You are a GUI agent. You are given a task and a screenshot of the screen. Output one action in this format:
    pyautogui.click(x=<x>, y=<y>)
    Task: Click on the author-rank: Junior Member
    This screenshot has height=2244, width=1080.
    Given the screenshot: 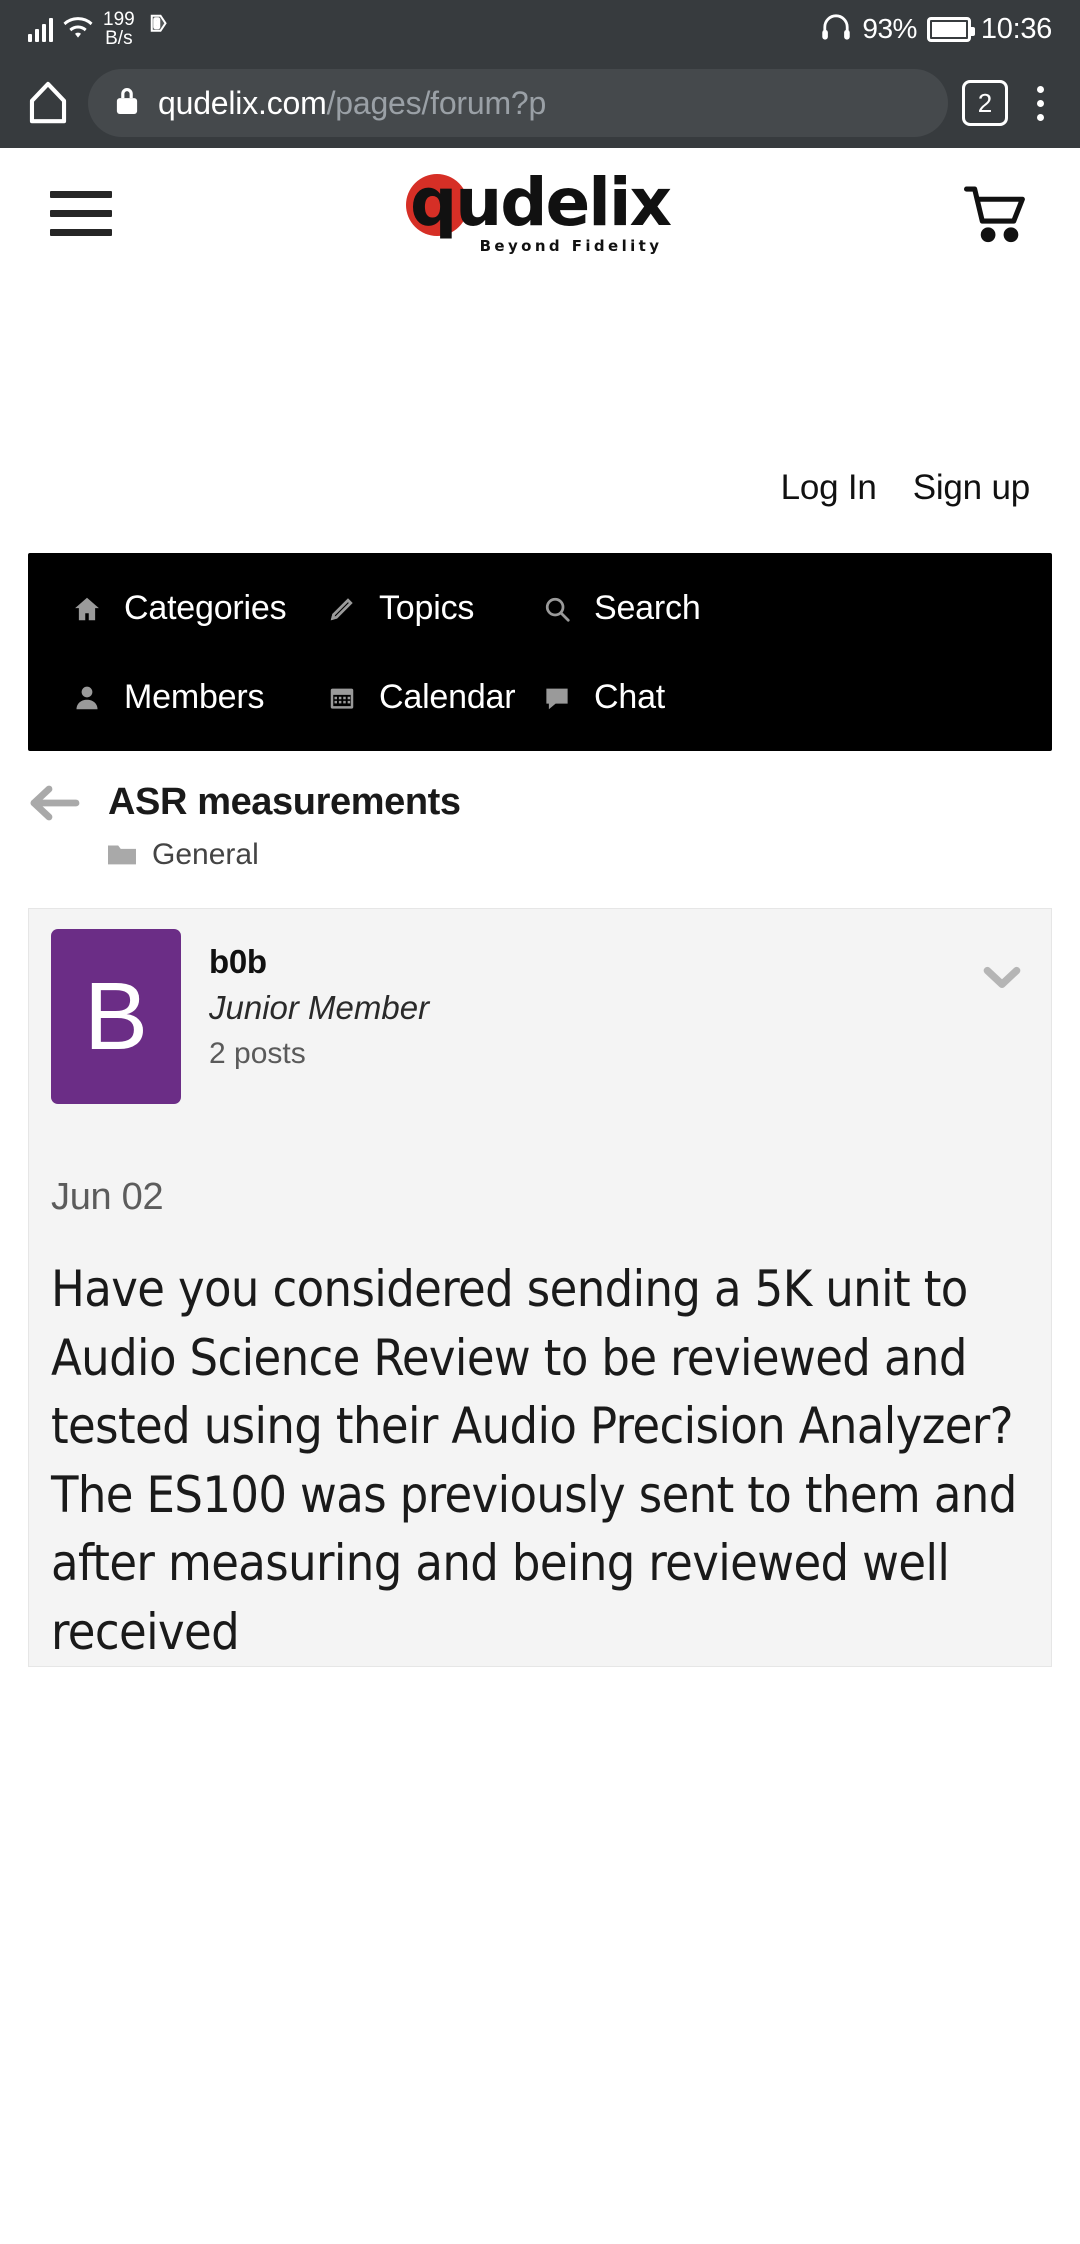 What is the action you would take?
    pyautogui.click(x=319, y=1007)
    